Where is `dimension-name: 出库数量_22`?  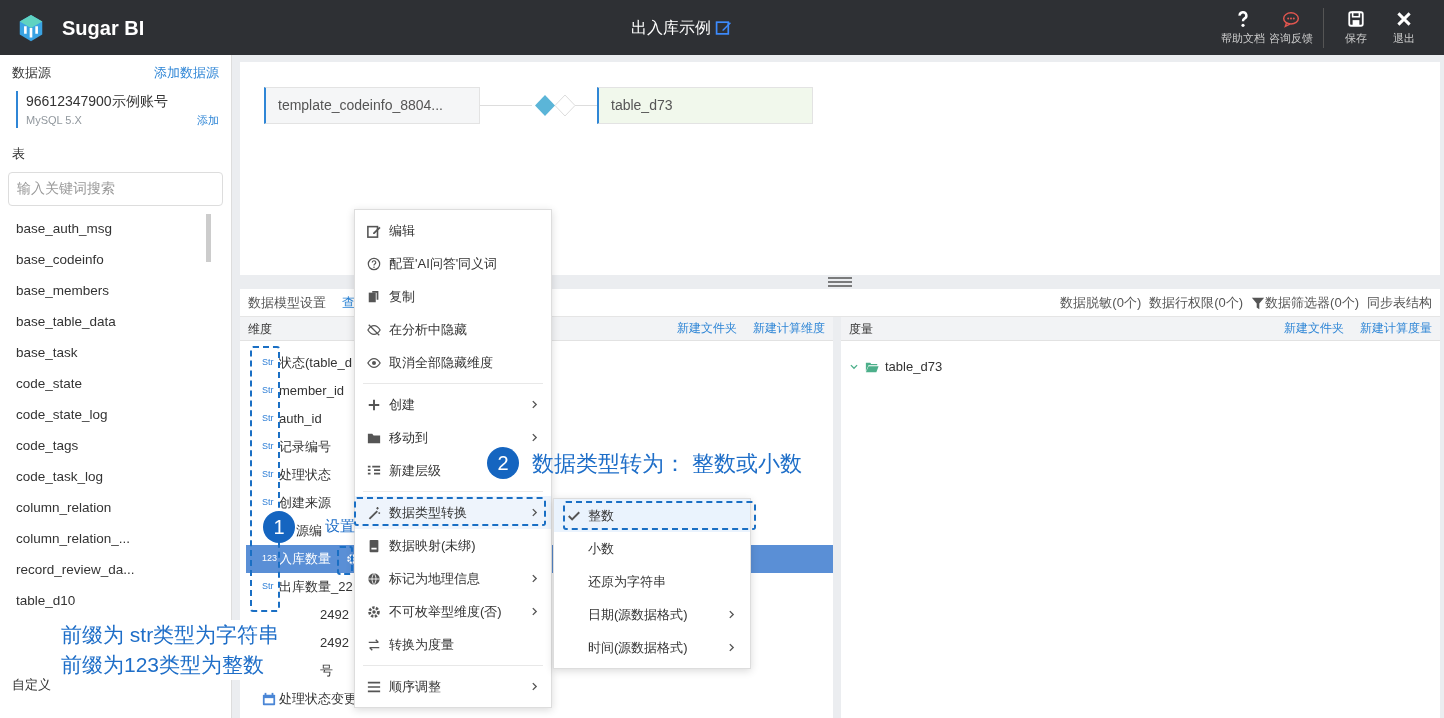
dimension-name: 出库数量_22 is located at coordinates (316, 587).